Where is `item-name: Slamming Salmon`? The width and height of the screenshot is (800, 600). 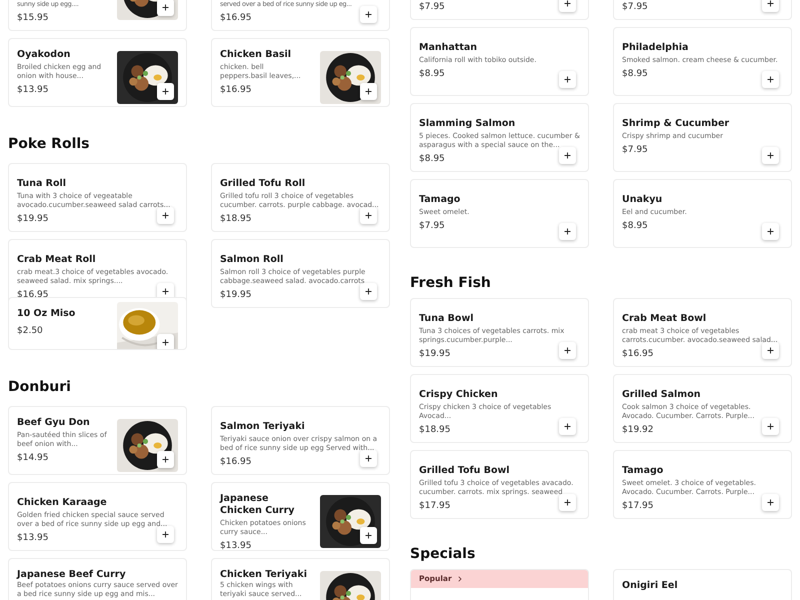
item-name: Slamming Salmon is located at coordinates (467, 124).